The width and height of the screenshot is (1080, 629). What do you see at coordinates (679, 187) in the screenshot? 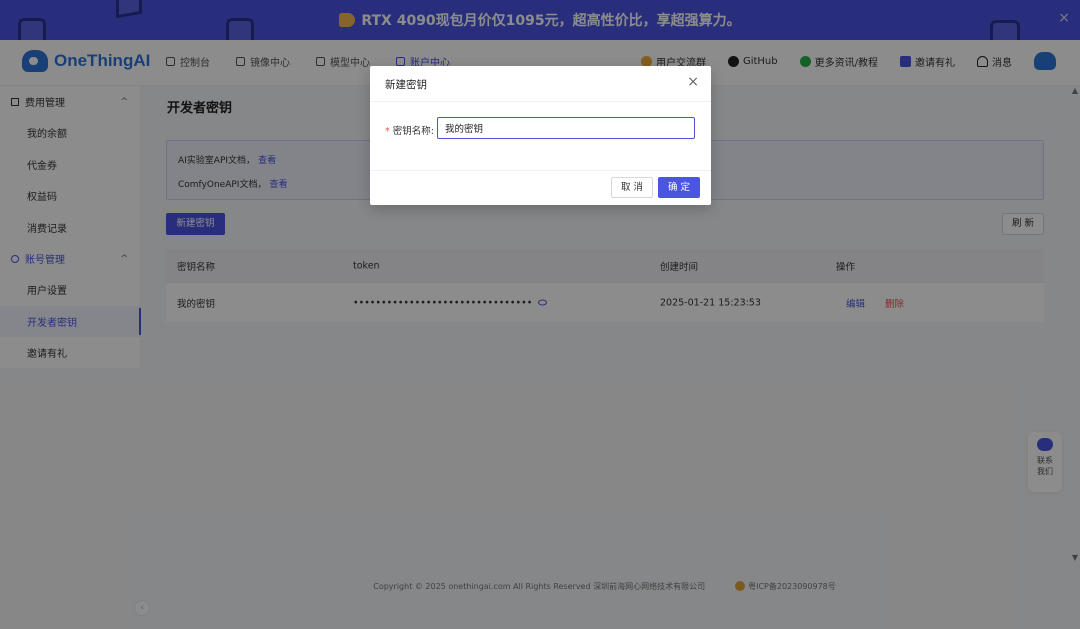
I see `confirm-button: 确 定` at bounding box center [679, 187].